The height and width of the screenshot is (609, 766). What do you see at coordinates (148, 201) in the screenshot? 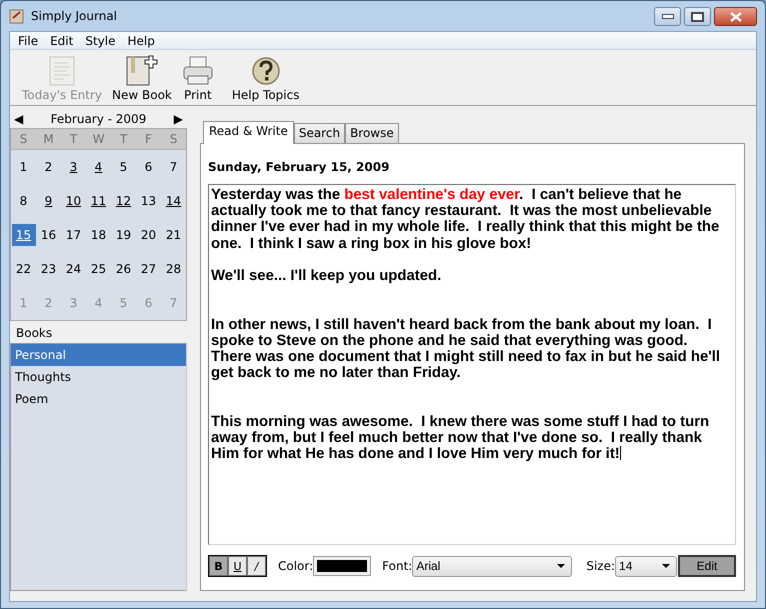
I see `calendar-day: 13` at bounding box center [148, 201].